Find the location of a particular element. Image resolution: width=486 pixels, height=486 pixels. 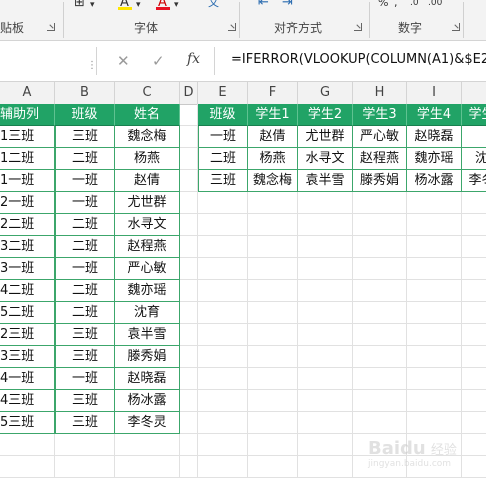

left-table-header: 姓名 is located at coordinates (147, 115).